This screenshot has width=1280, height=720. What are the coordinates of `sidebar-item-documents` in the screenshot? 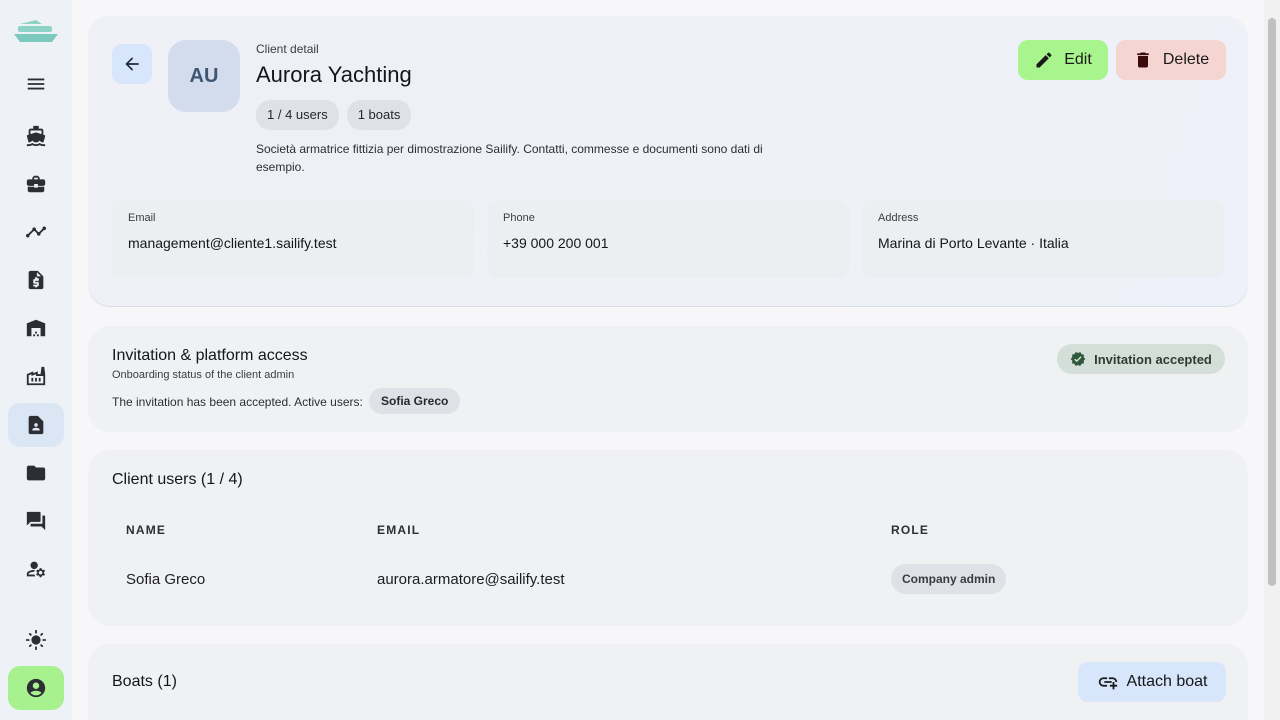 It's located at (36, 473).